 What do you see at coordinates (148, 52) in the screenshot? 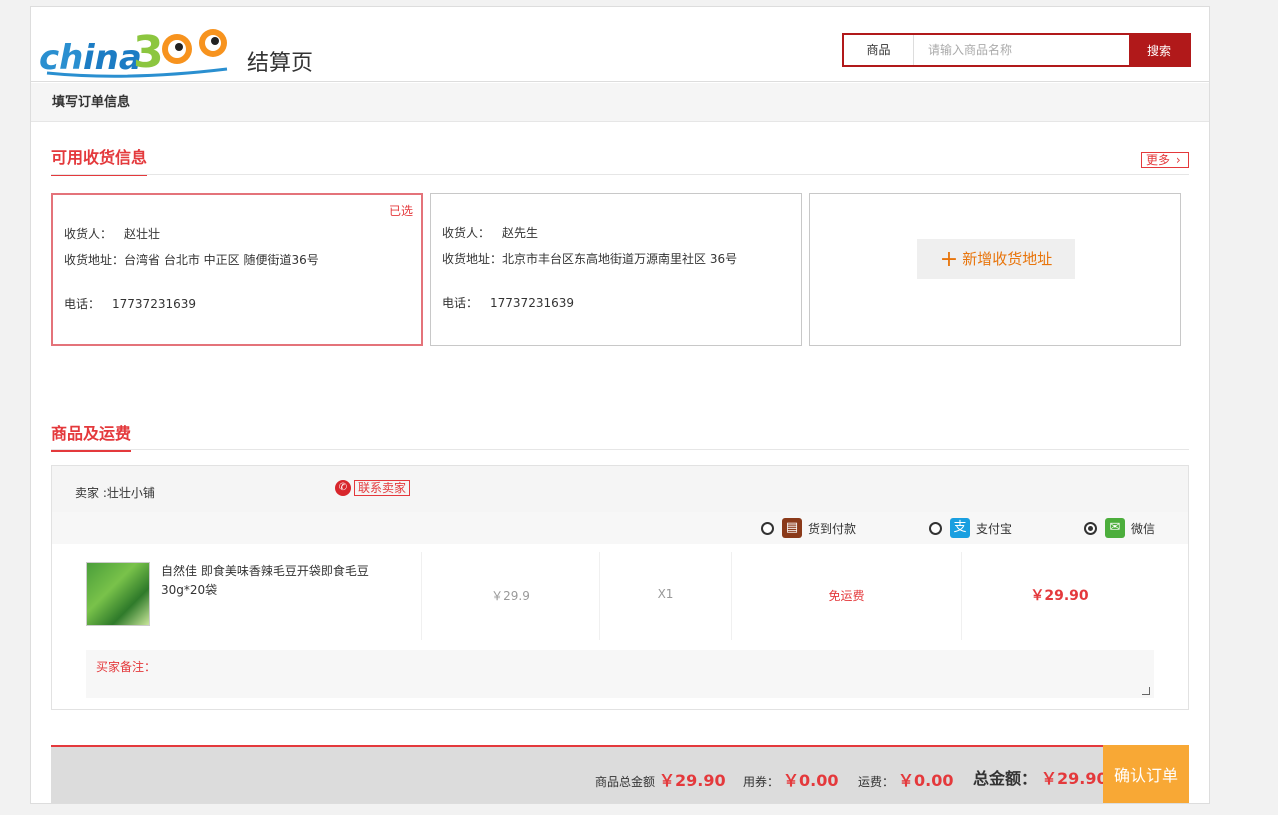
I see `svg-text: 3` at bounding box center [148, 52].